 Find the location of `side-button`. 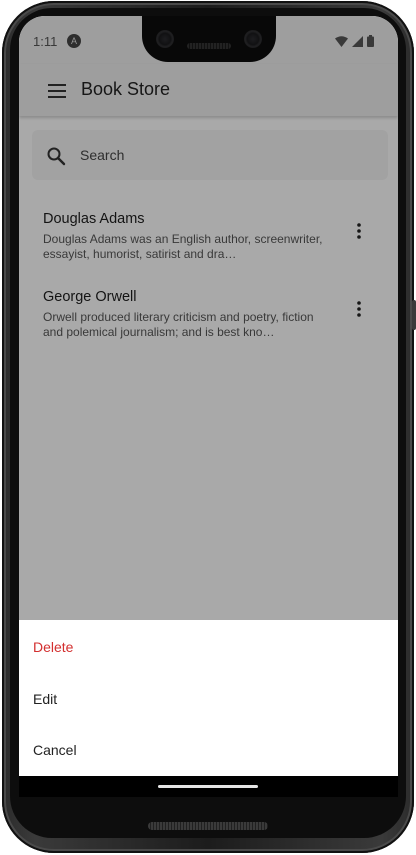

side-button is located at coordinates (414, 315).